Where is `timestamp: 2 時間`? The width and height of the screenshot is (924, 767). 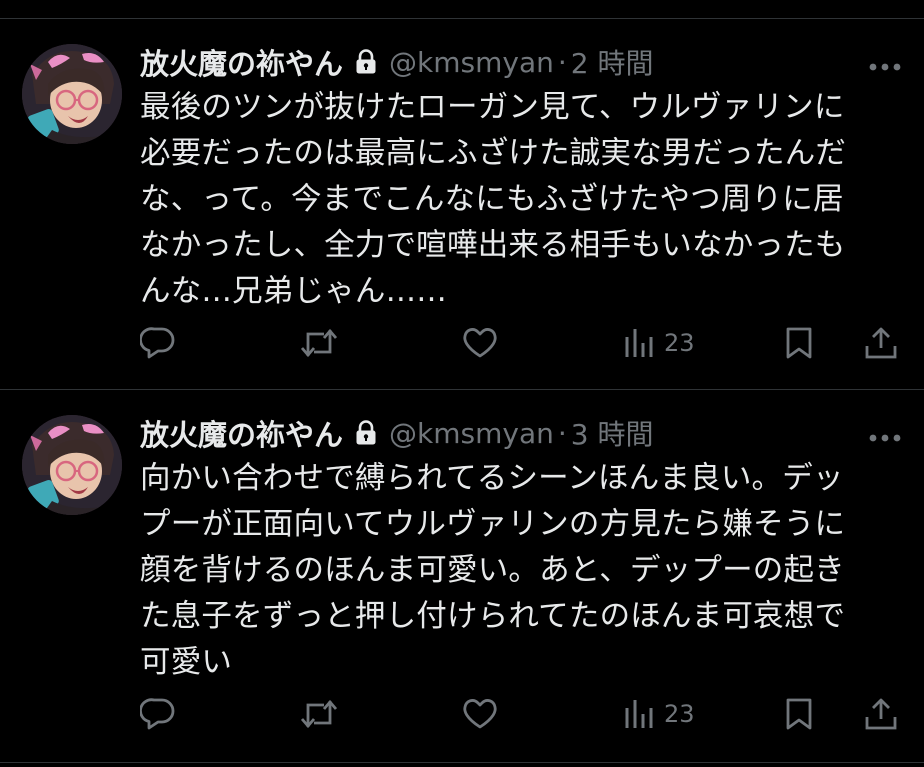 timestamp: 2 時間 is located at coordinates (612, 62).